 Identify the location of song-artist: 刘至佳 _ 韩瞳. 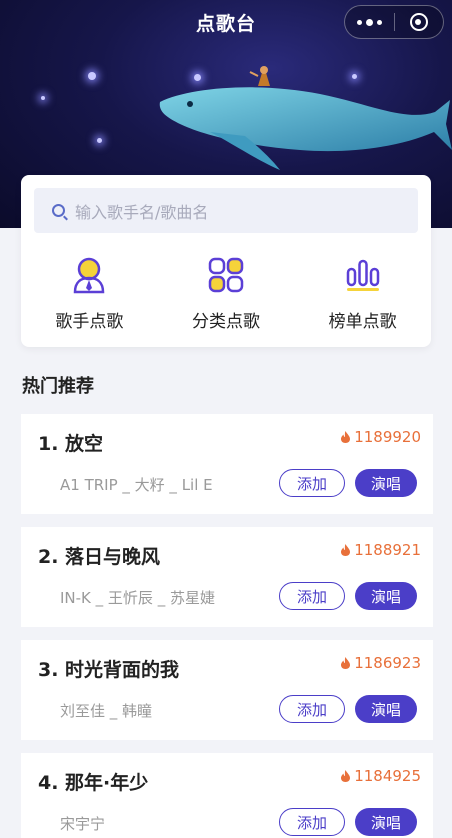
(106, 711).